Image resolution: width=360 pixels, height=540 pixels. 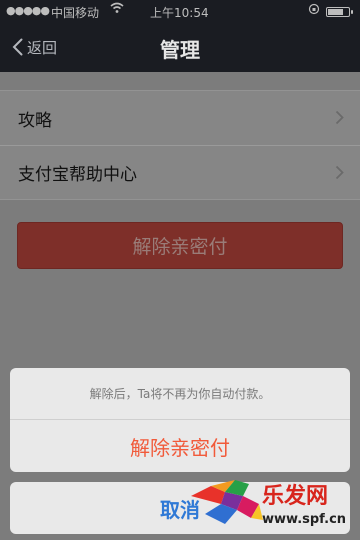 What do you see at coordinates (180, 446) in the screenshot?
I see `confirm-unbind-button: 解除亲密付` at bounding box center [180, 446].